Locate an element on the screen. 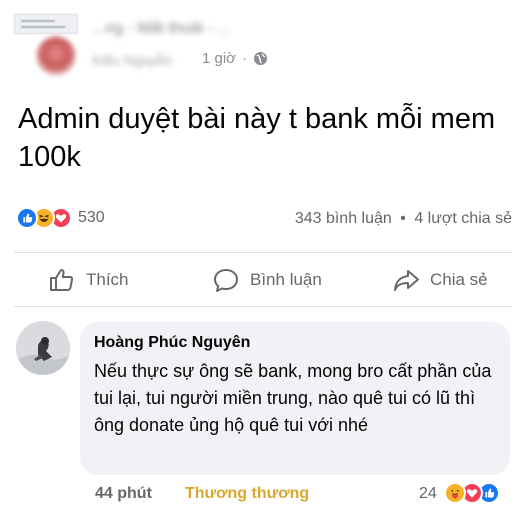 The height and width of the screenshot is (514, 526). post-text: Admin duyệt bài này t bank mỗi mem 100k is located at coordinates (257, 138).